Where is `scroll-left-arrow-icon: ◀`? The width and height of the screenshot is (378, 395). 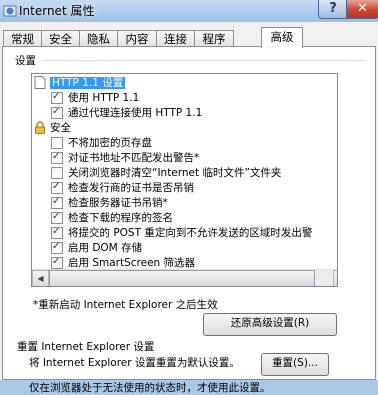 scroll-left-arrow-icon: ◀ is located at coordinates (40, 278).